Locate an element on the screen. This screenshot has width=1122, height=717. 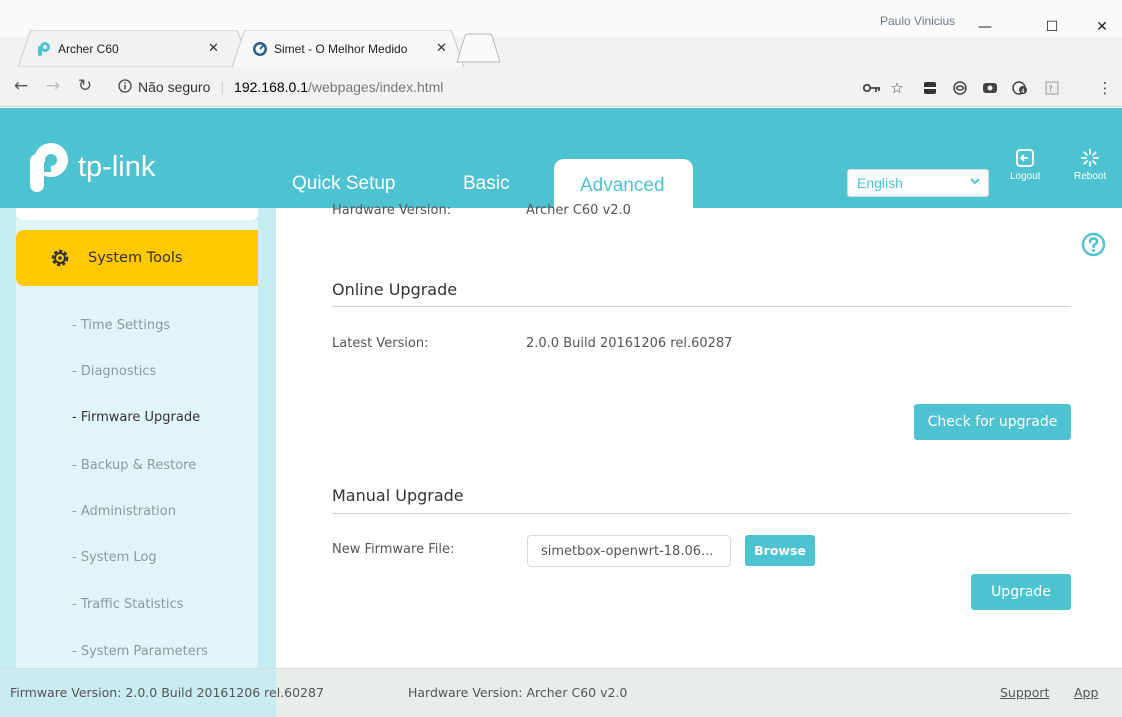
logout-icon is located at coordinates (1025, 158).